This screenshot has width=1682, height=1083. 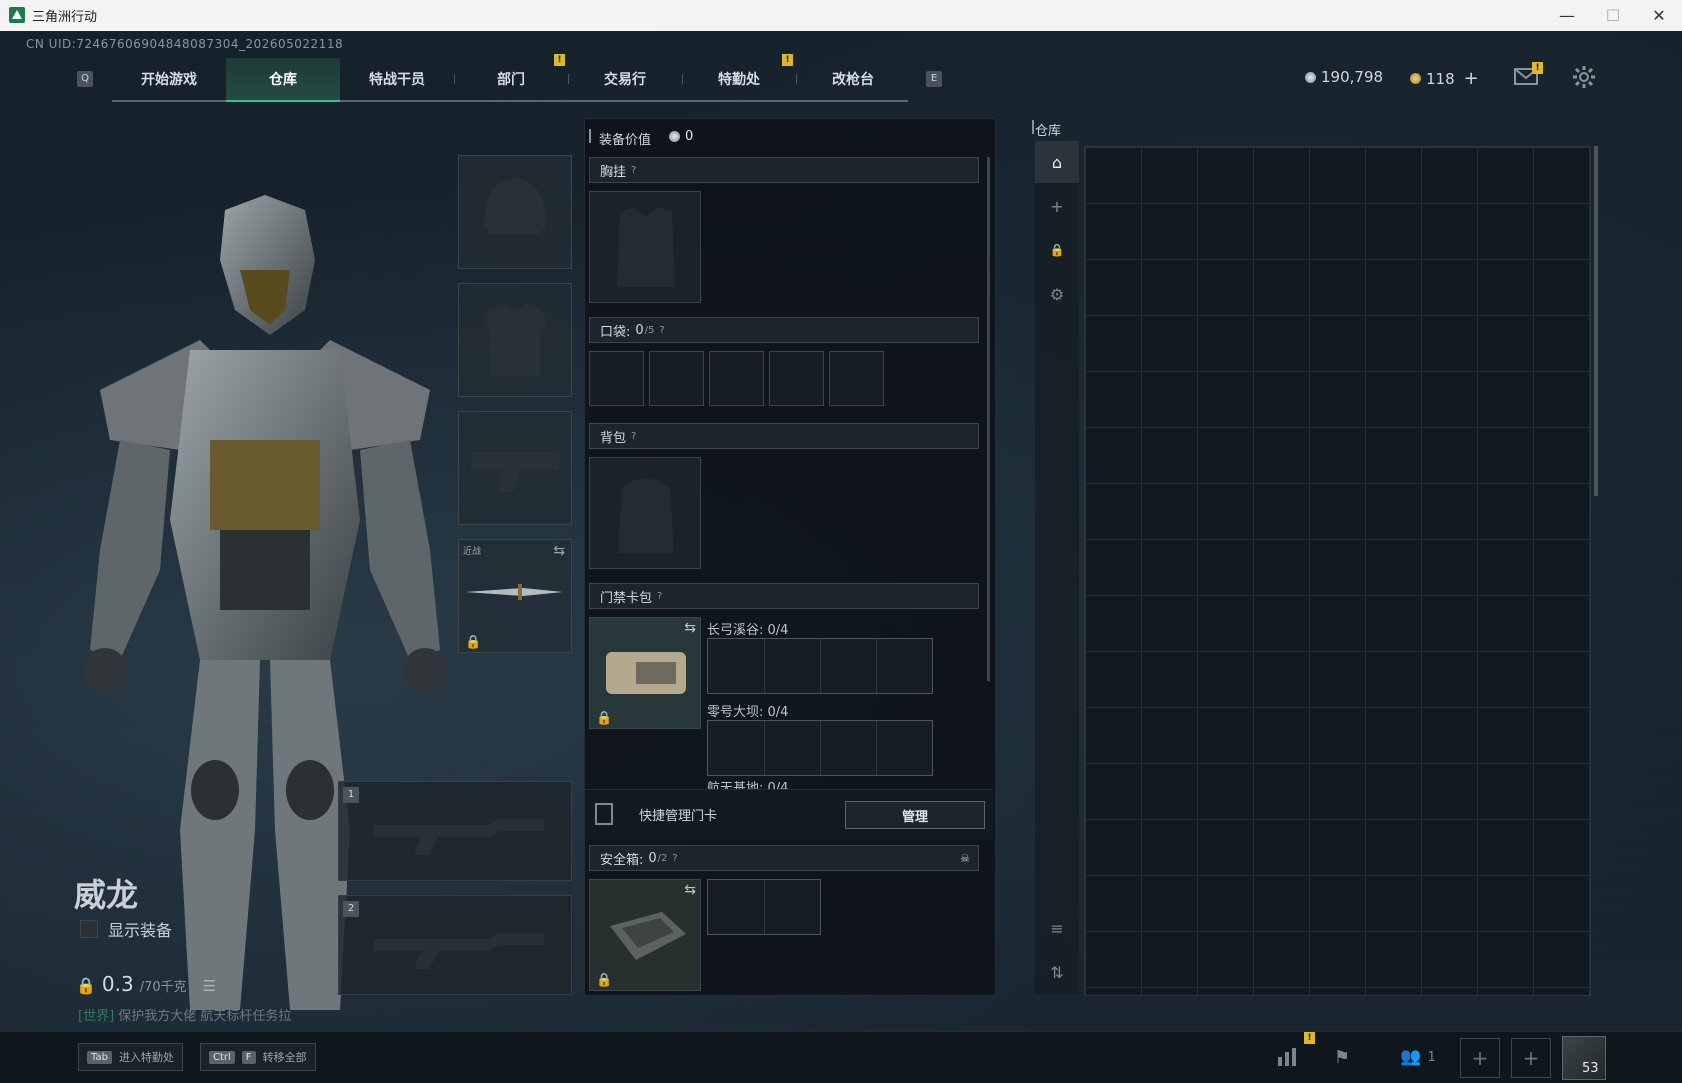 What do you see at coordinates (1057, 294) in the screenshot?
I see `warehouse-settings-icon: ⚙` at bounding box center [1057, 294].